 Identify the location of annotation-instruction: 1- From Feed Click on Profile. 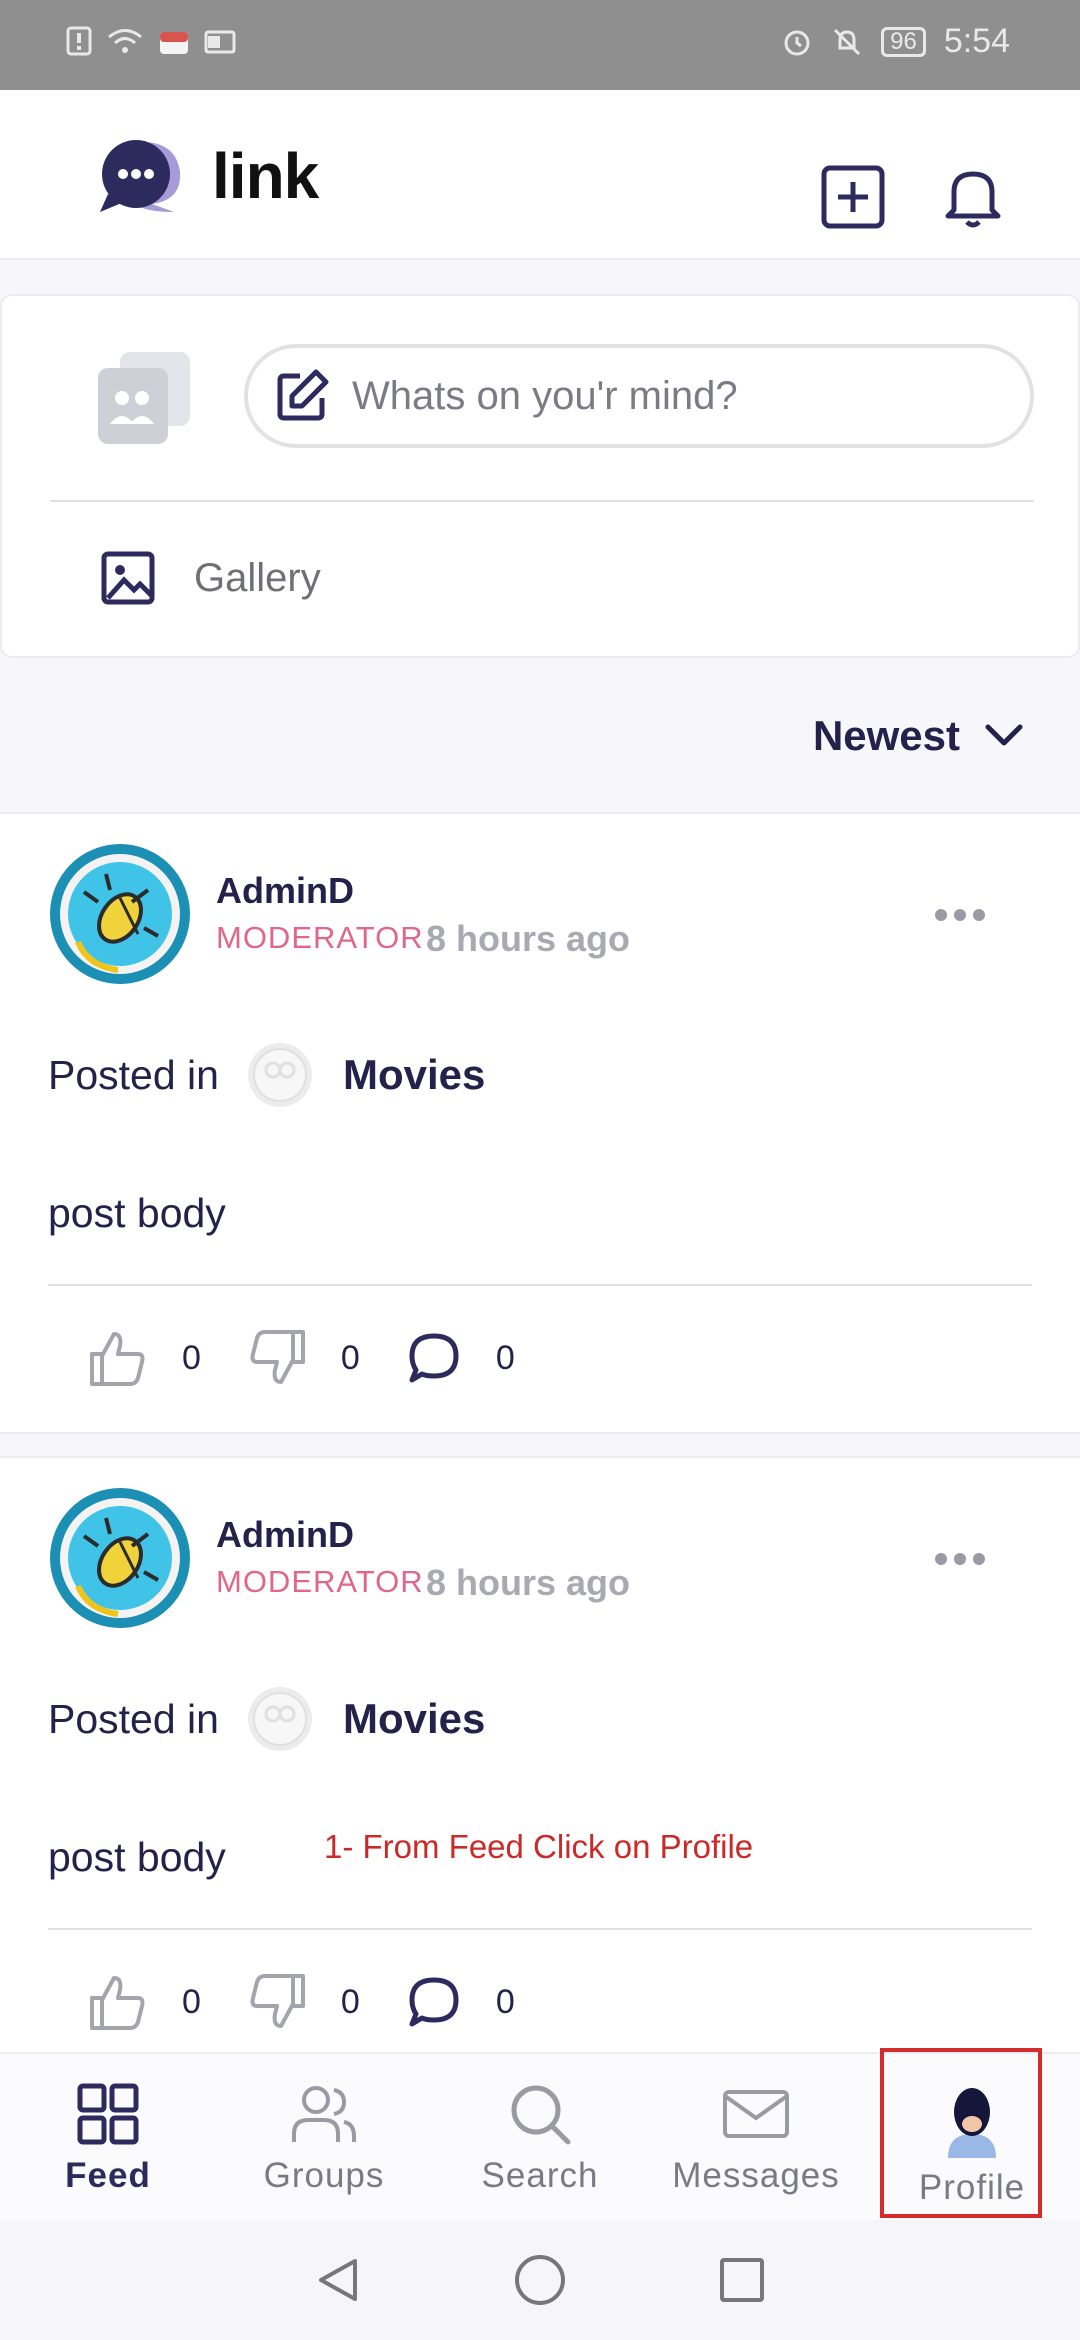
(539, 1846).